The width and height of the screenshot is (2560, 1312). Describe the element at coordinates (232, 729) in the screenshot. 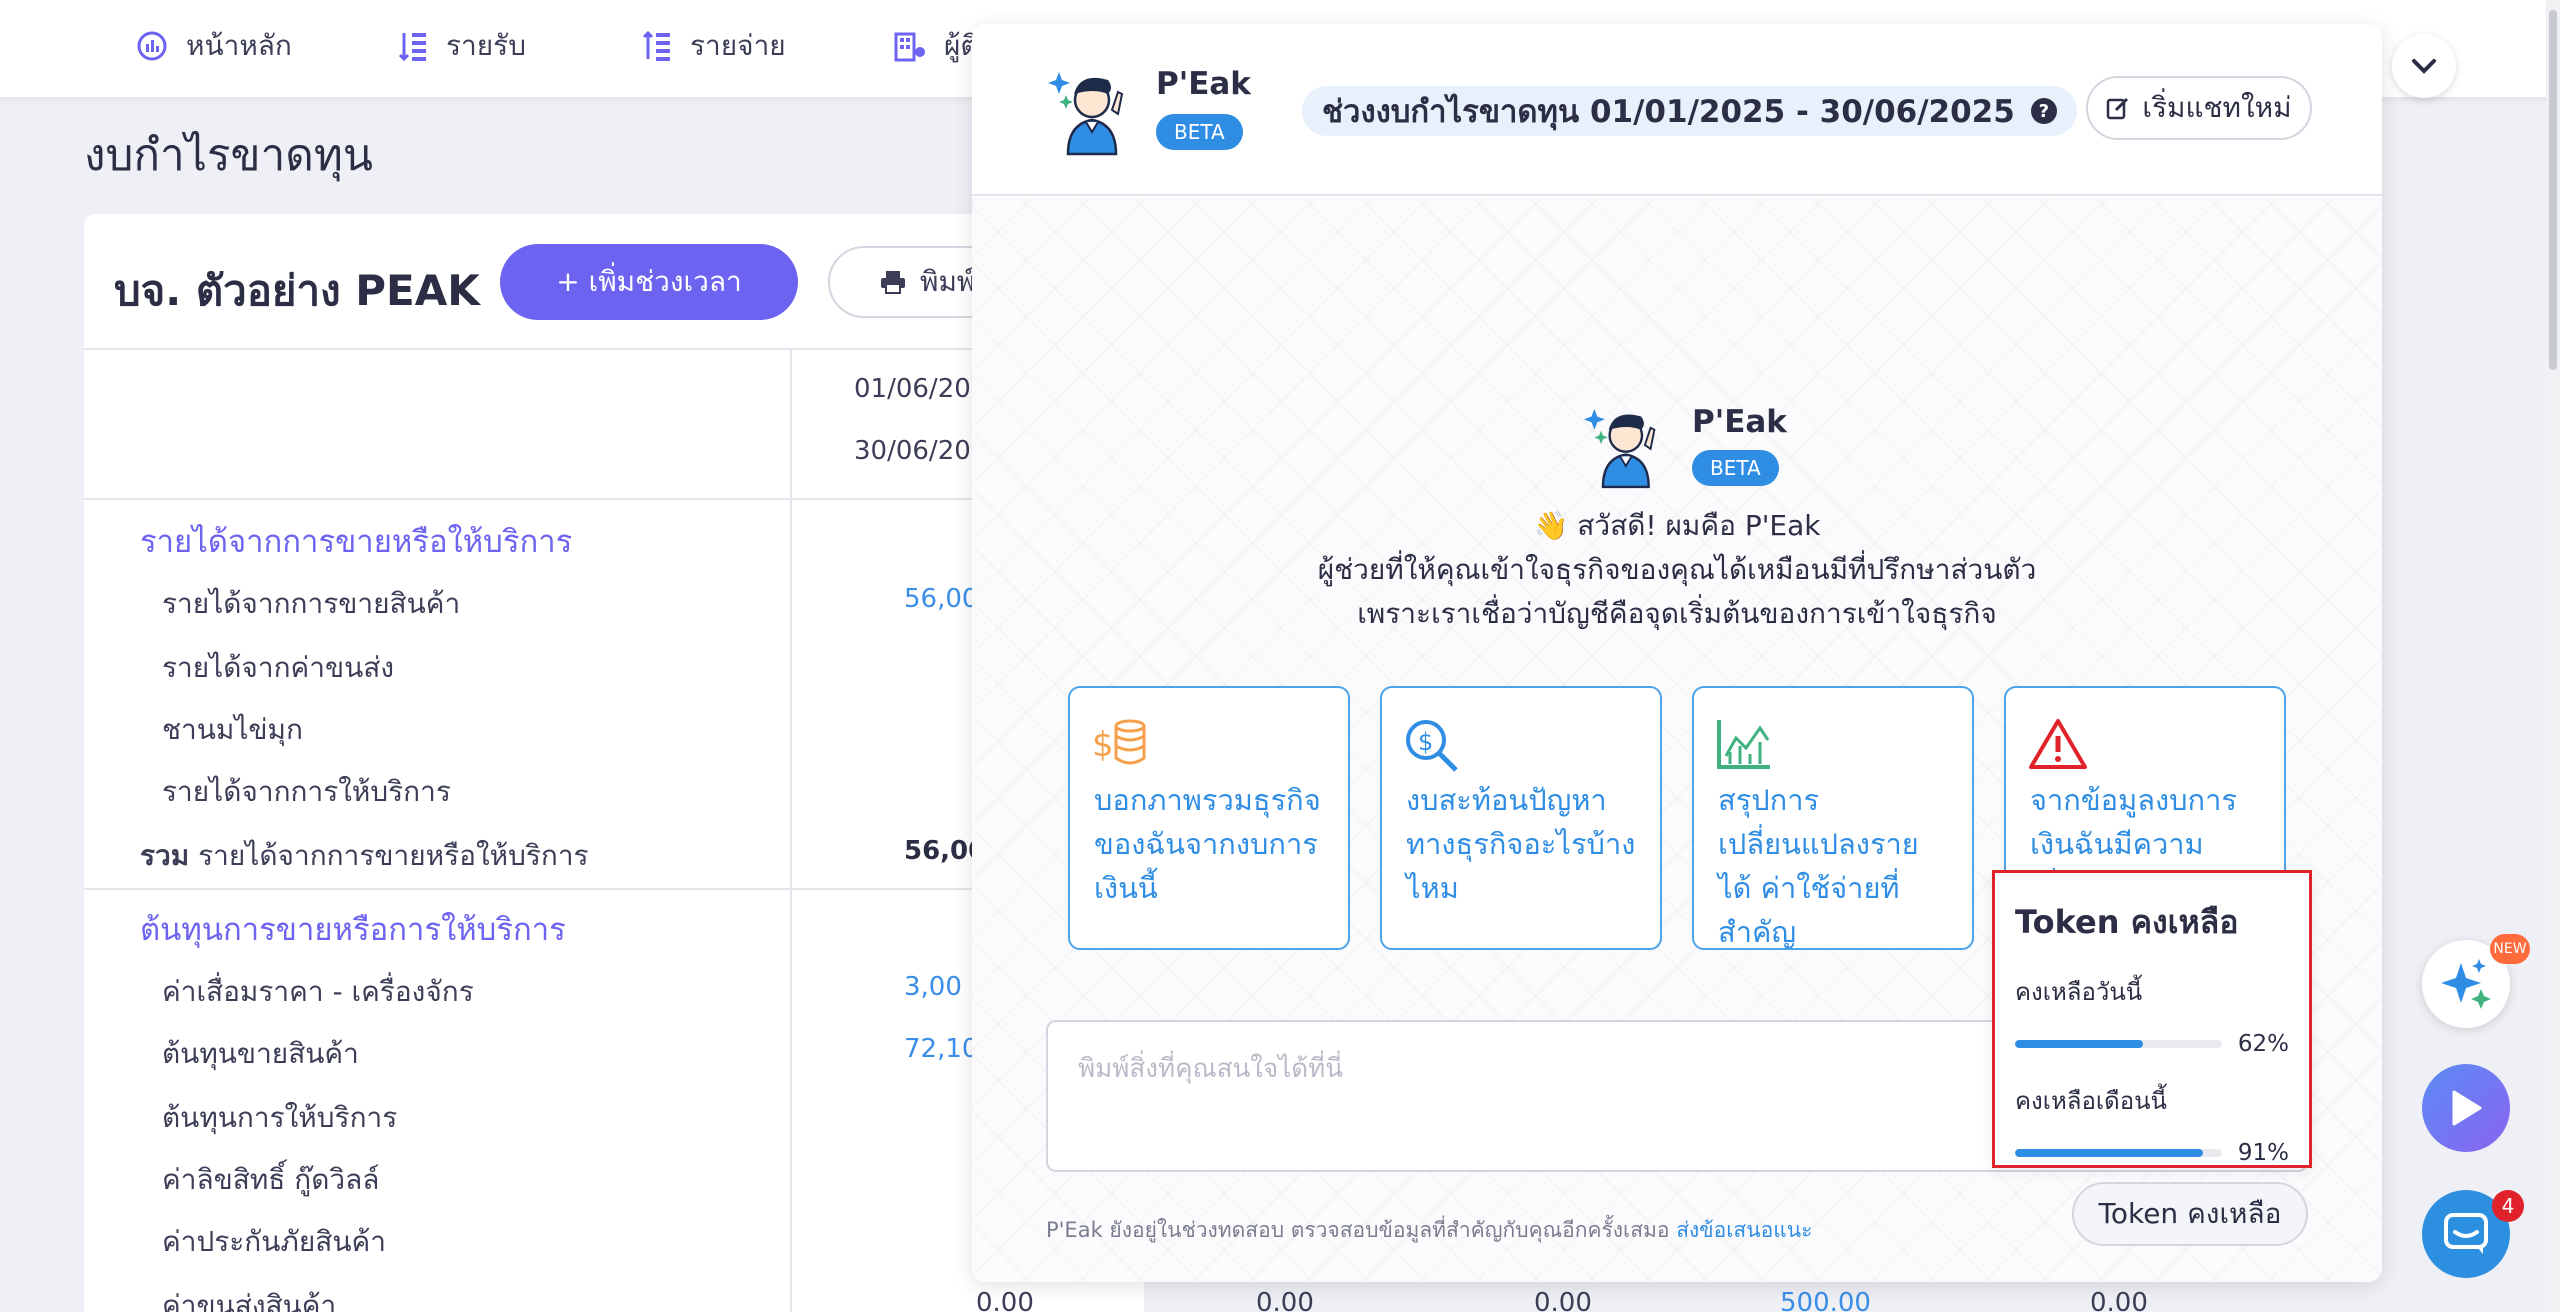

I see `report-row: ชานมไข่มุก` at that location.